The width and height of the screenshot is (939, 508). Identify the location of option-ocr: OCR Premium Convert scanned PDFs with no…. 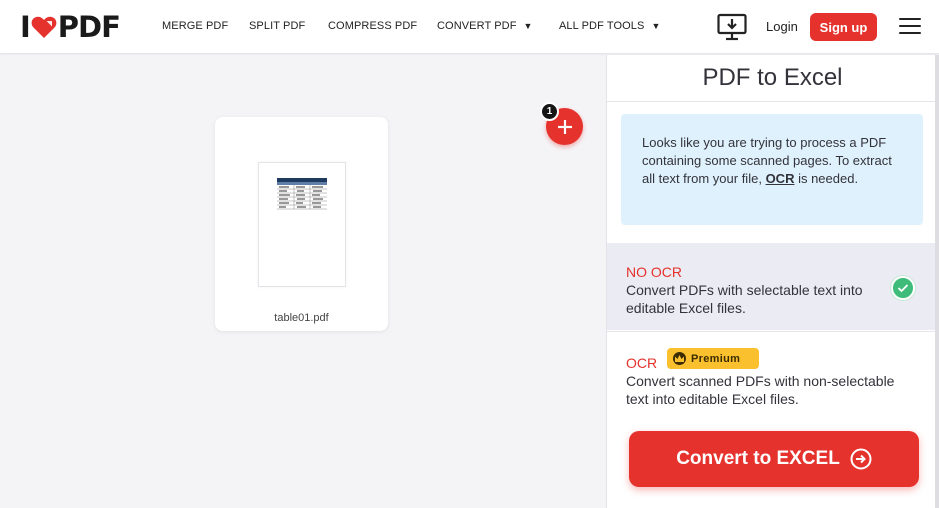
(772, 378).